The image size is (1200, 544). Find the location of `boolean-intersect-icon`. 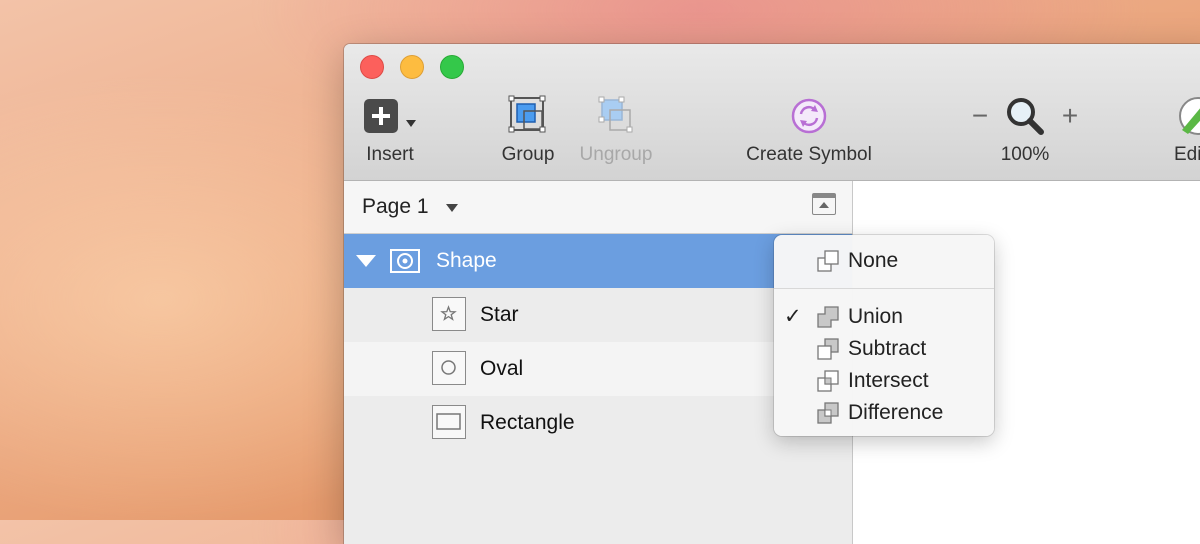

boolean-intersect-icon is located at coordinates (828, 381).